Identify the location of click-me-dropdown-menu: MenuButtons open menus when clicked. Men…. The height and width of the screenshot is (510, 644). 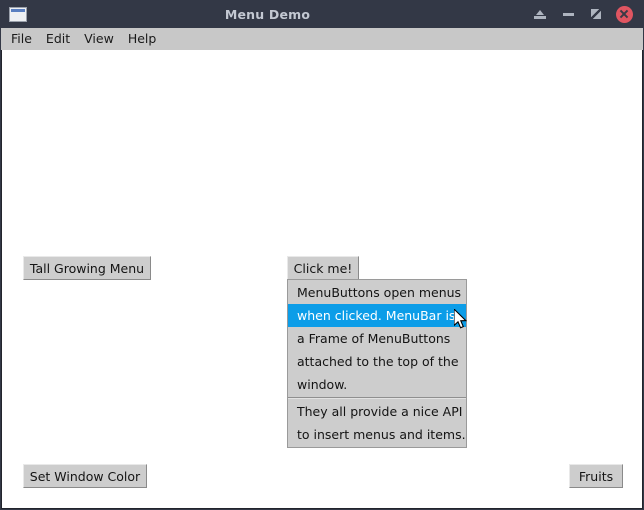
(377, 363).